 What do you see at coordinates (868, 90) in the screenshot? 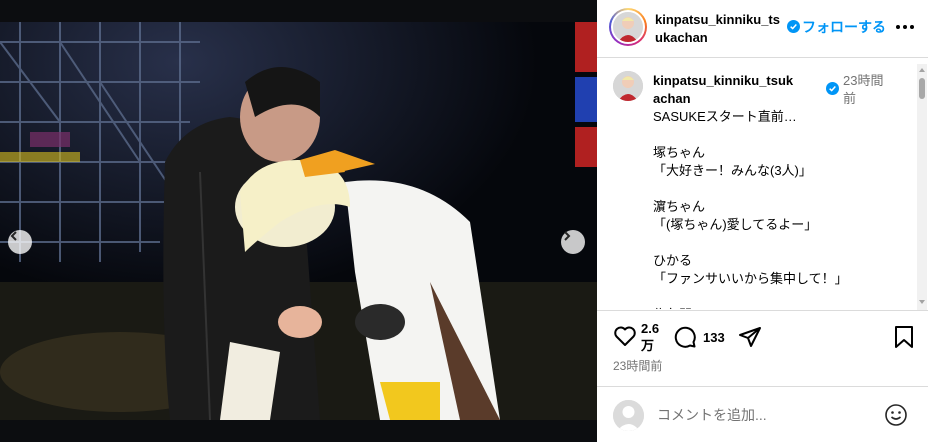
I see `caption-timestamp: 23時間前` at bounding box center [868, 90].